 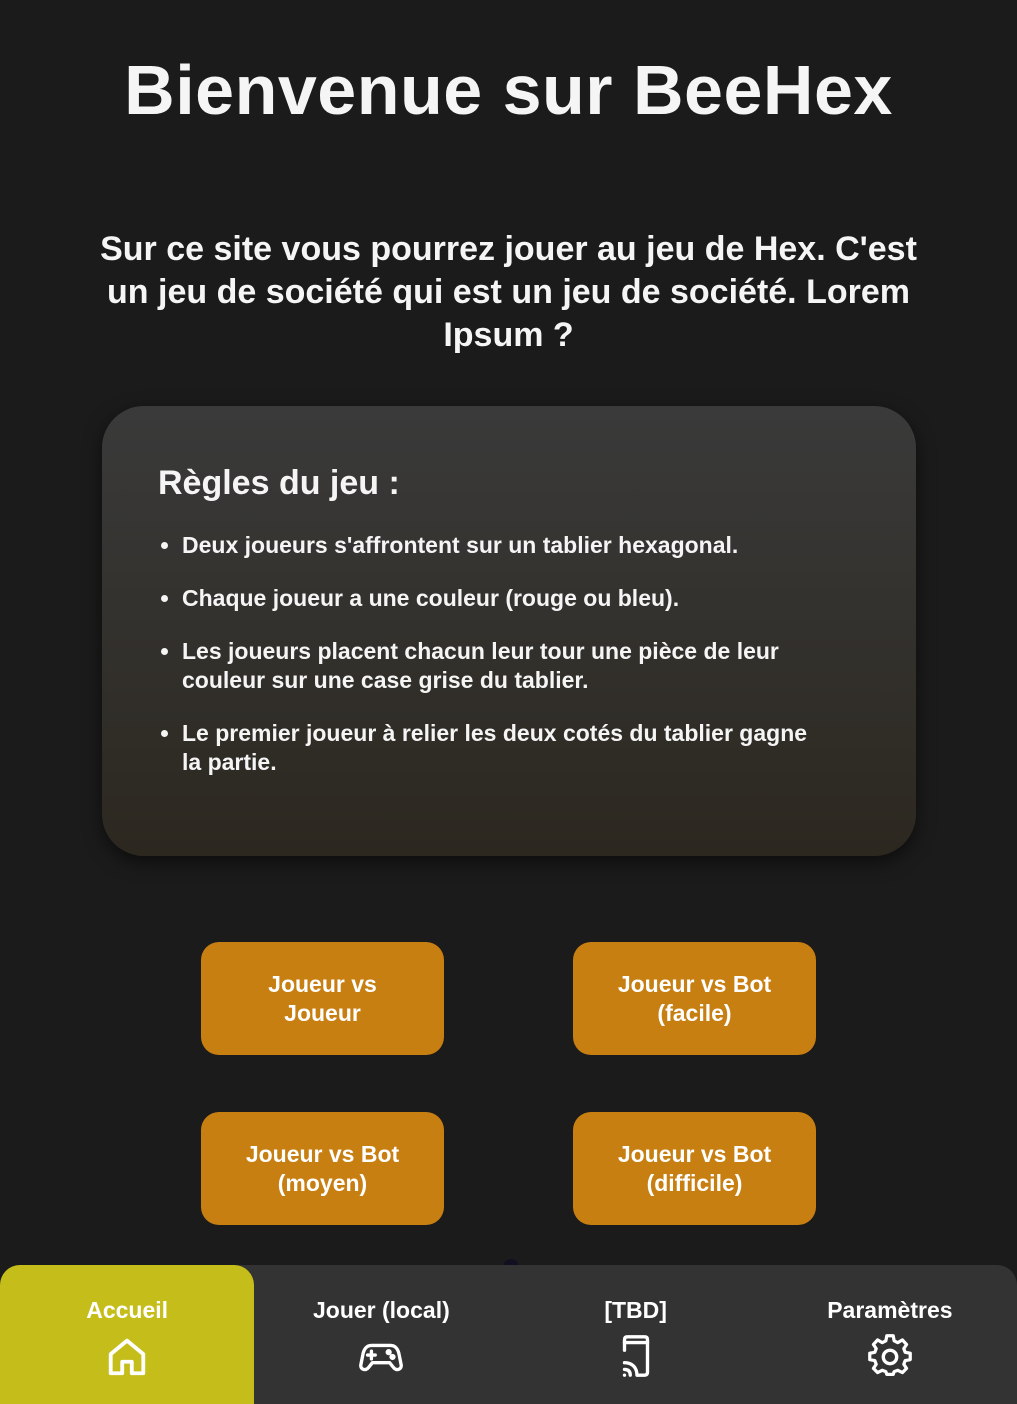 What do you see at coordinates (694, 998) in the screenshot?
I see `player-vs-bot-easy-button: Joueur vs Bot (facile)` at bounding box center [694, 998].